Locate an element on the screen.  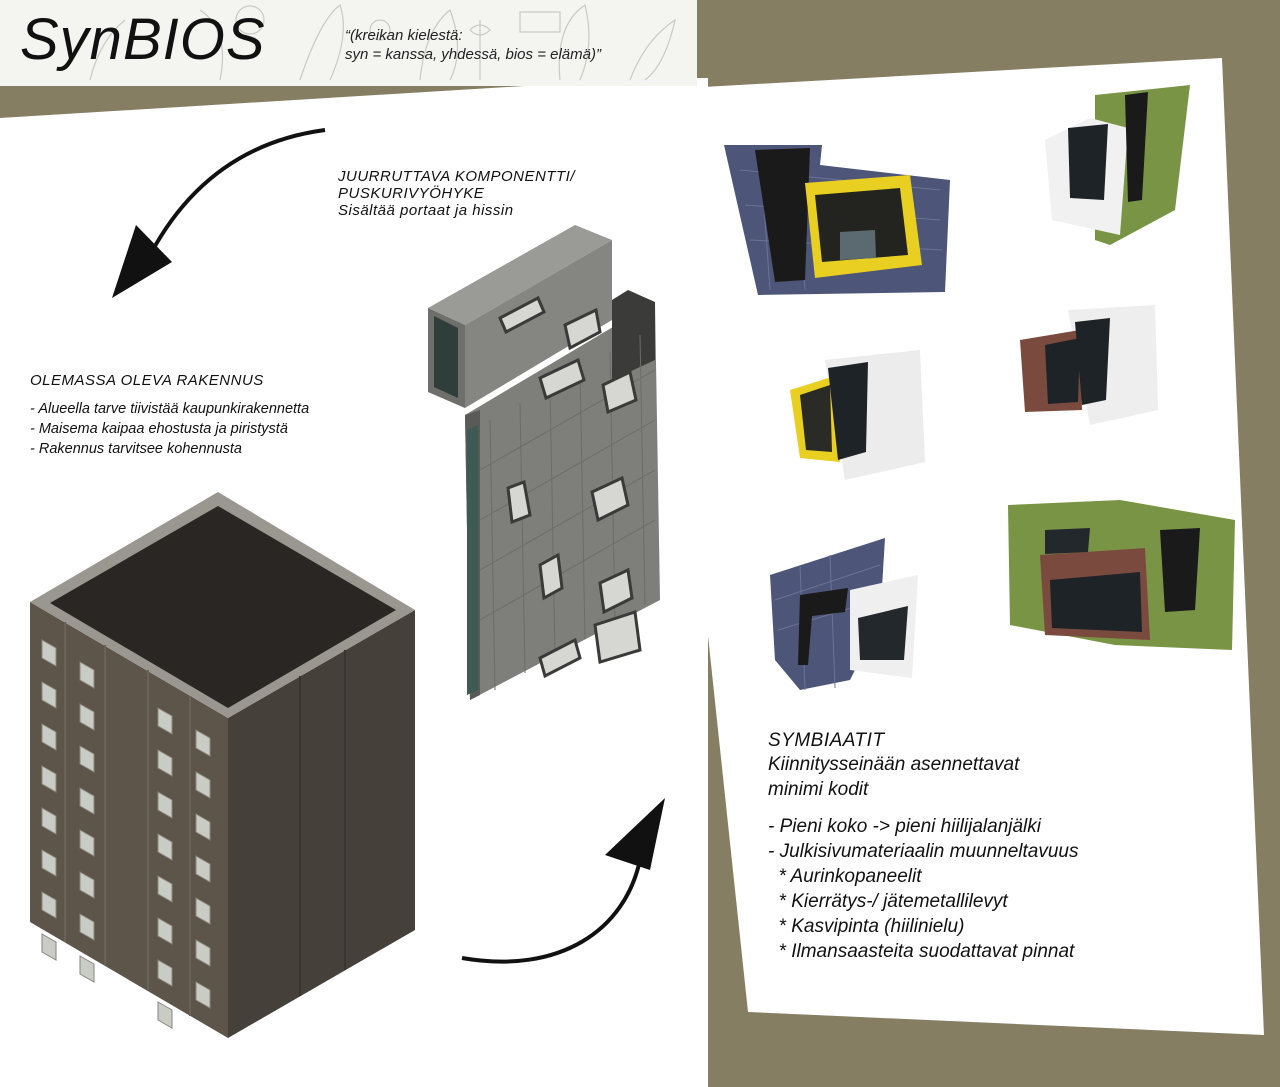
symbiate-white-green is located at coordinates (1117, 165).